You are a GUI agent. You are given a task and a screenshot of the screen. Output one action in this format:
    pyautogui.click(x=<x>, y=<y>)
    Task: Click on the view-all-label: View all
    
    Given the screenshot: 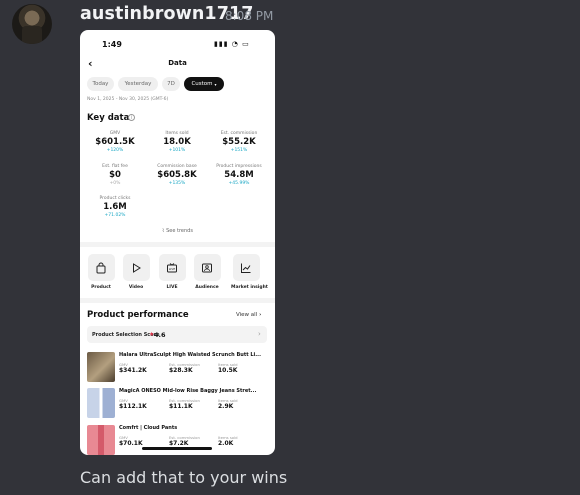 What is the action you would take?
    pyautogui.click(x=247, y=315)
    